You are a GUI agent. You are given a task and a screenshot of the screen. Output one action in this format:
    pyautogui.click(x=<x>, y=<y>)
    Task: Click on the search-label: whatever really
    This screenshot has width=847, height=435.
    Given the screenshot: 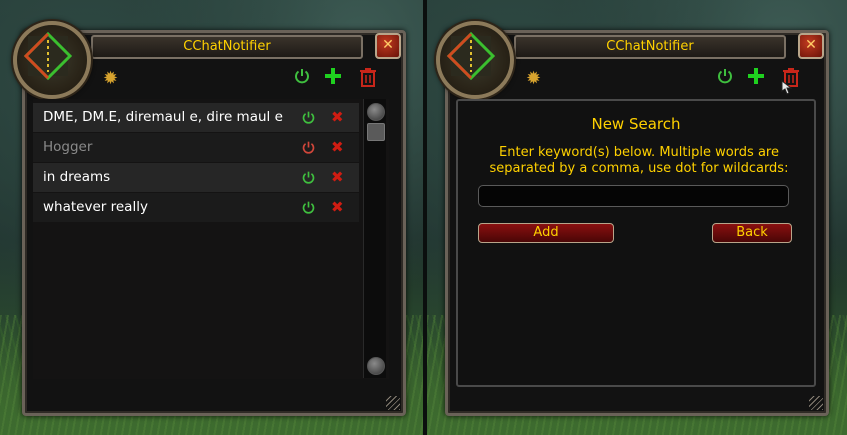 What is the action you would take?
    pyautogui.click(x=95, y=207)
    